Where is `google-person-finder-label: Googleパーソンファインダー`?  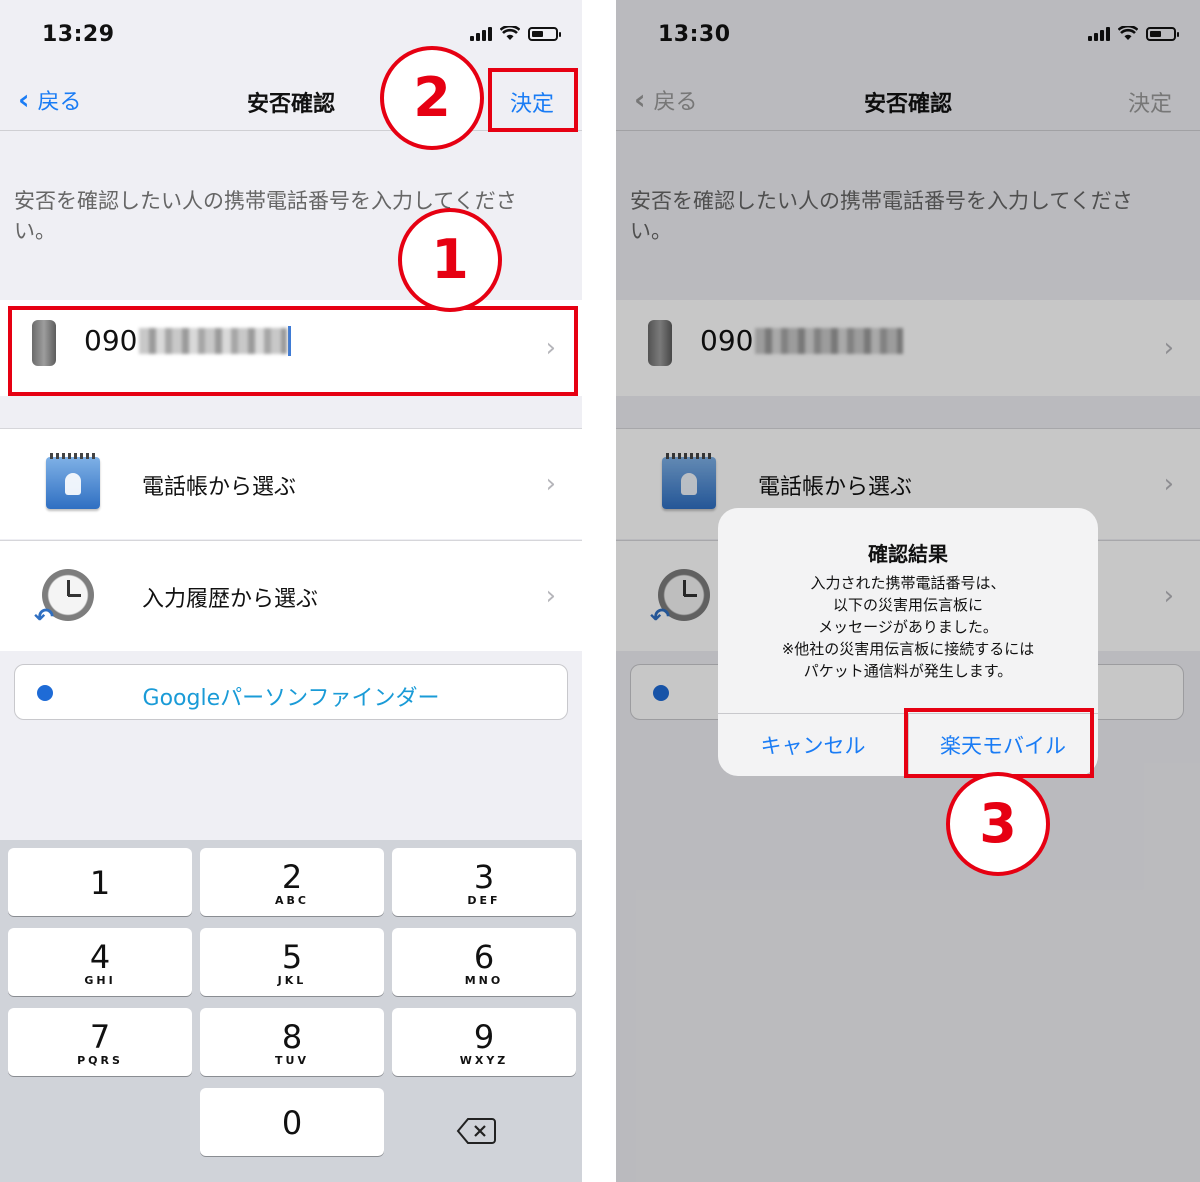 google-person-finder-label: Googleパーソンファインダー is located at coordinates (291, 698).